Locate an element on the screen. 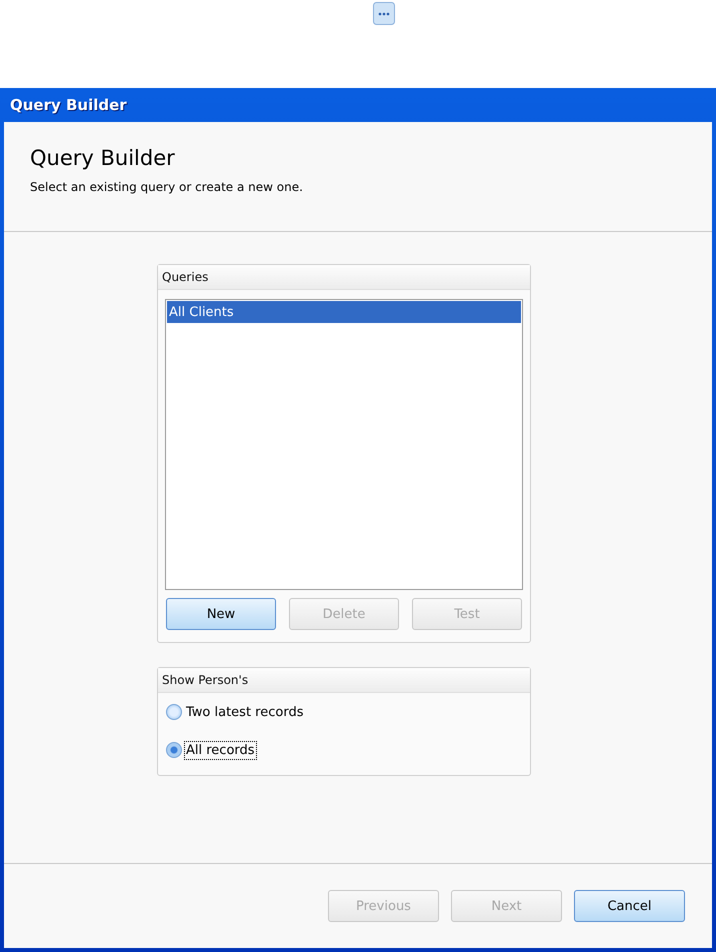 This screenshot has height=952, width=716. query-item: All Clients is located at coordinates (344, 312).